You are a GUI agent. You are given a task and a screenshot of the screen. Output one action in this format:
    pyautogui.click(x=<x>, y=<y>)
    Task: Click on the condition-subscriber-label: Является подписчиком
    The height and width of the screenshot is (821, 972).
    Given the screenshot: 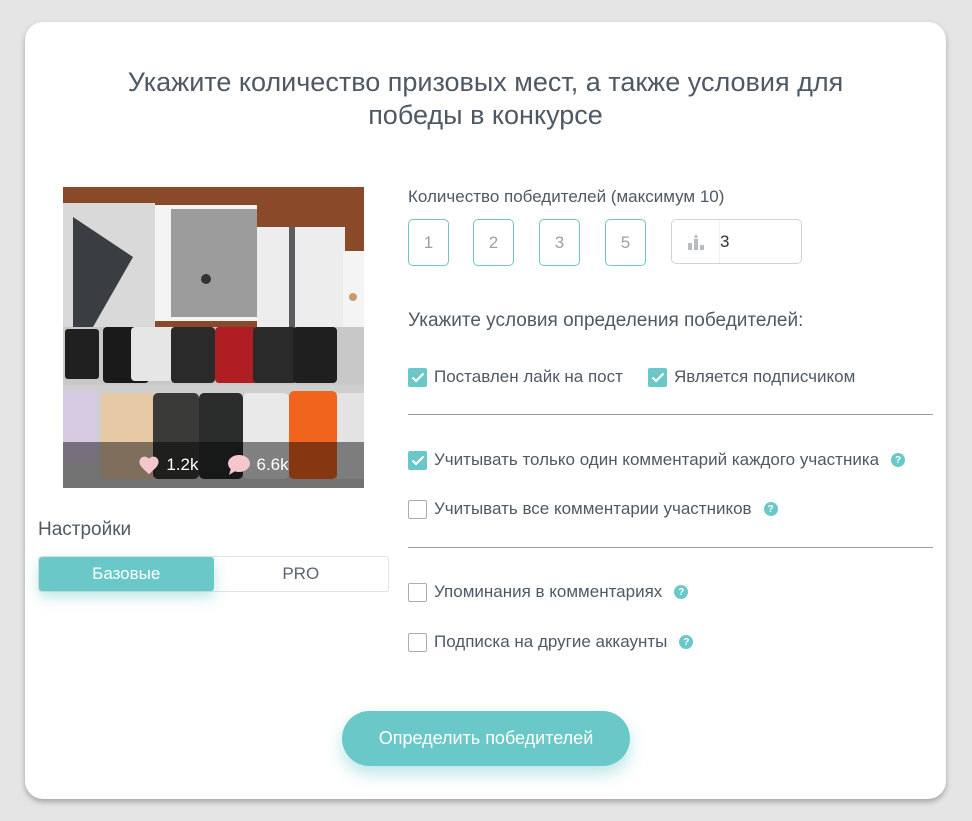 What is the action you would take?
    pyautogui.click(x=765, y=376)
    